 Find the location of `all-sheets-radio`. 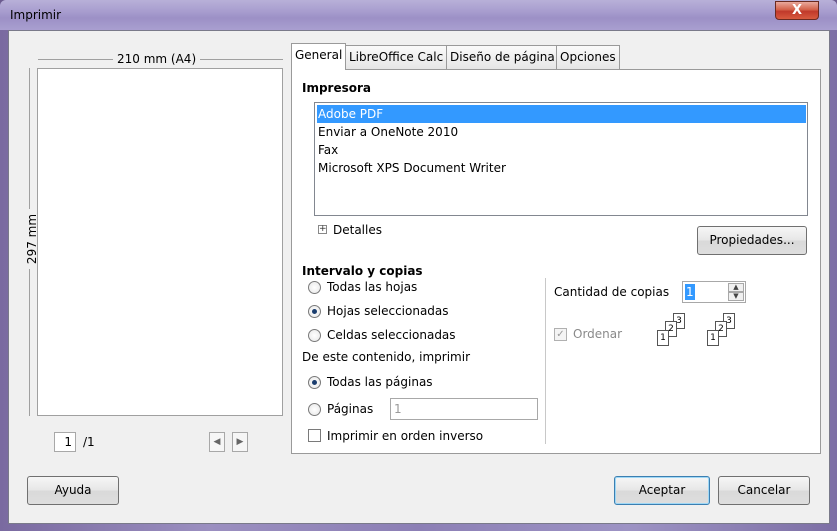

all-sheets-radio is located at coordinates (314, 287).